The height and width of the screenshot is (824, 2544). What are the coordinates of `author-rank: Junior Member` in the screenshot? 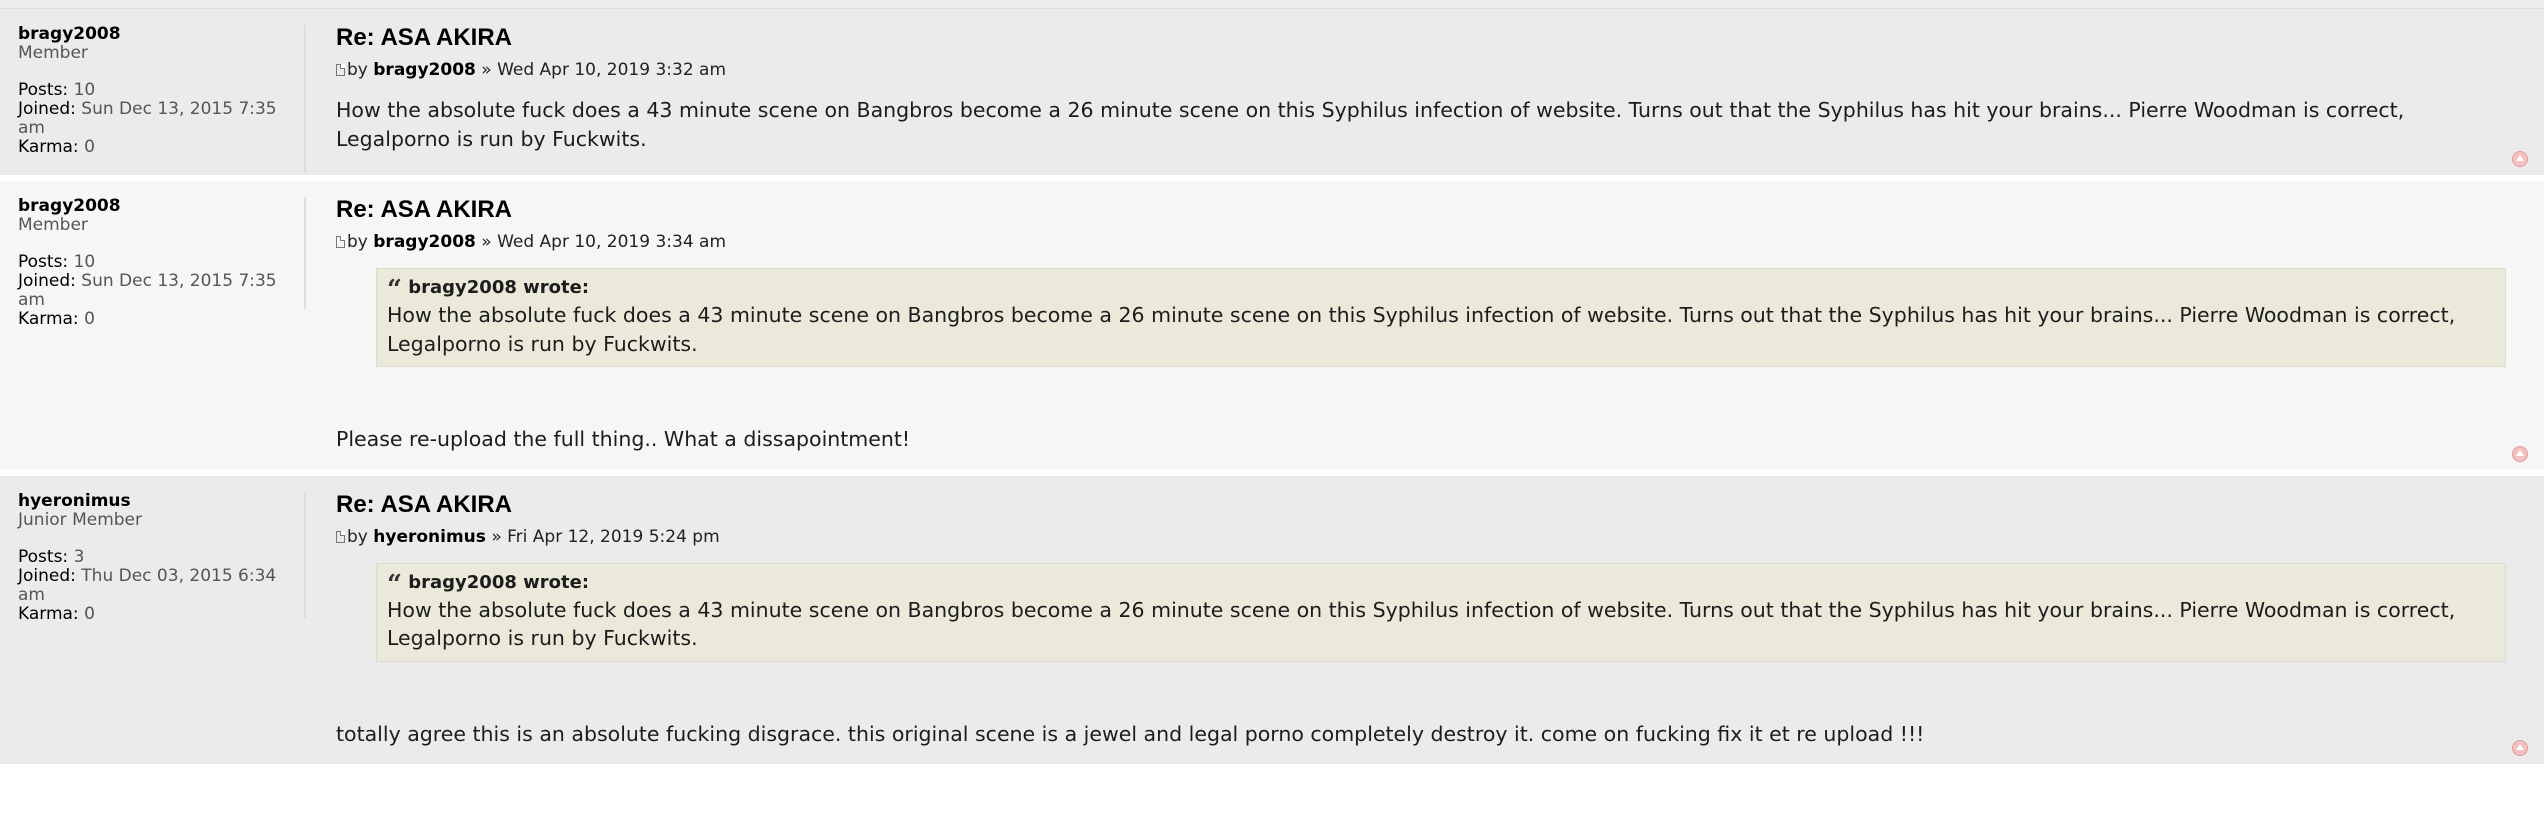 It's located at (80, 519).